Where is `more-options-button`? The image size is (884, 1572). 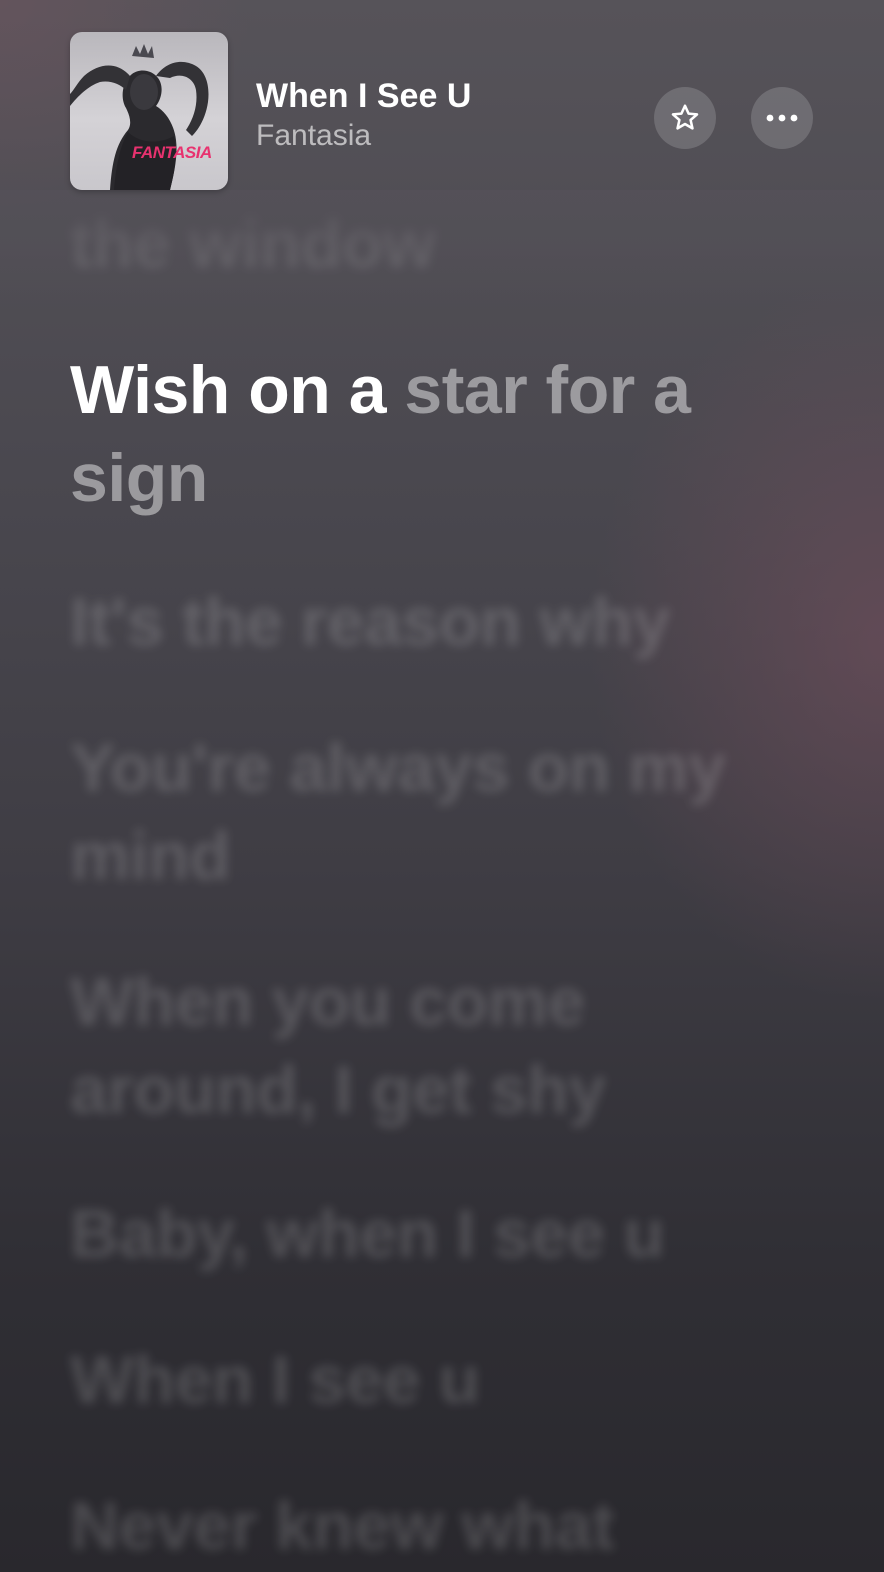 more-options-button is located at coordinates (782, 118).